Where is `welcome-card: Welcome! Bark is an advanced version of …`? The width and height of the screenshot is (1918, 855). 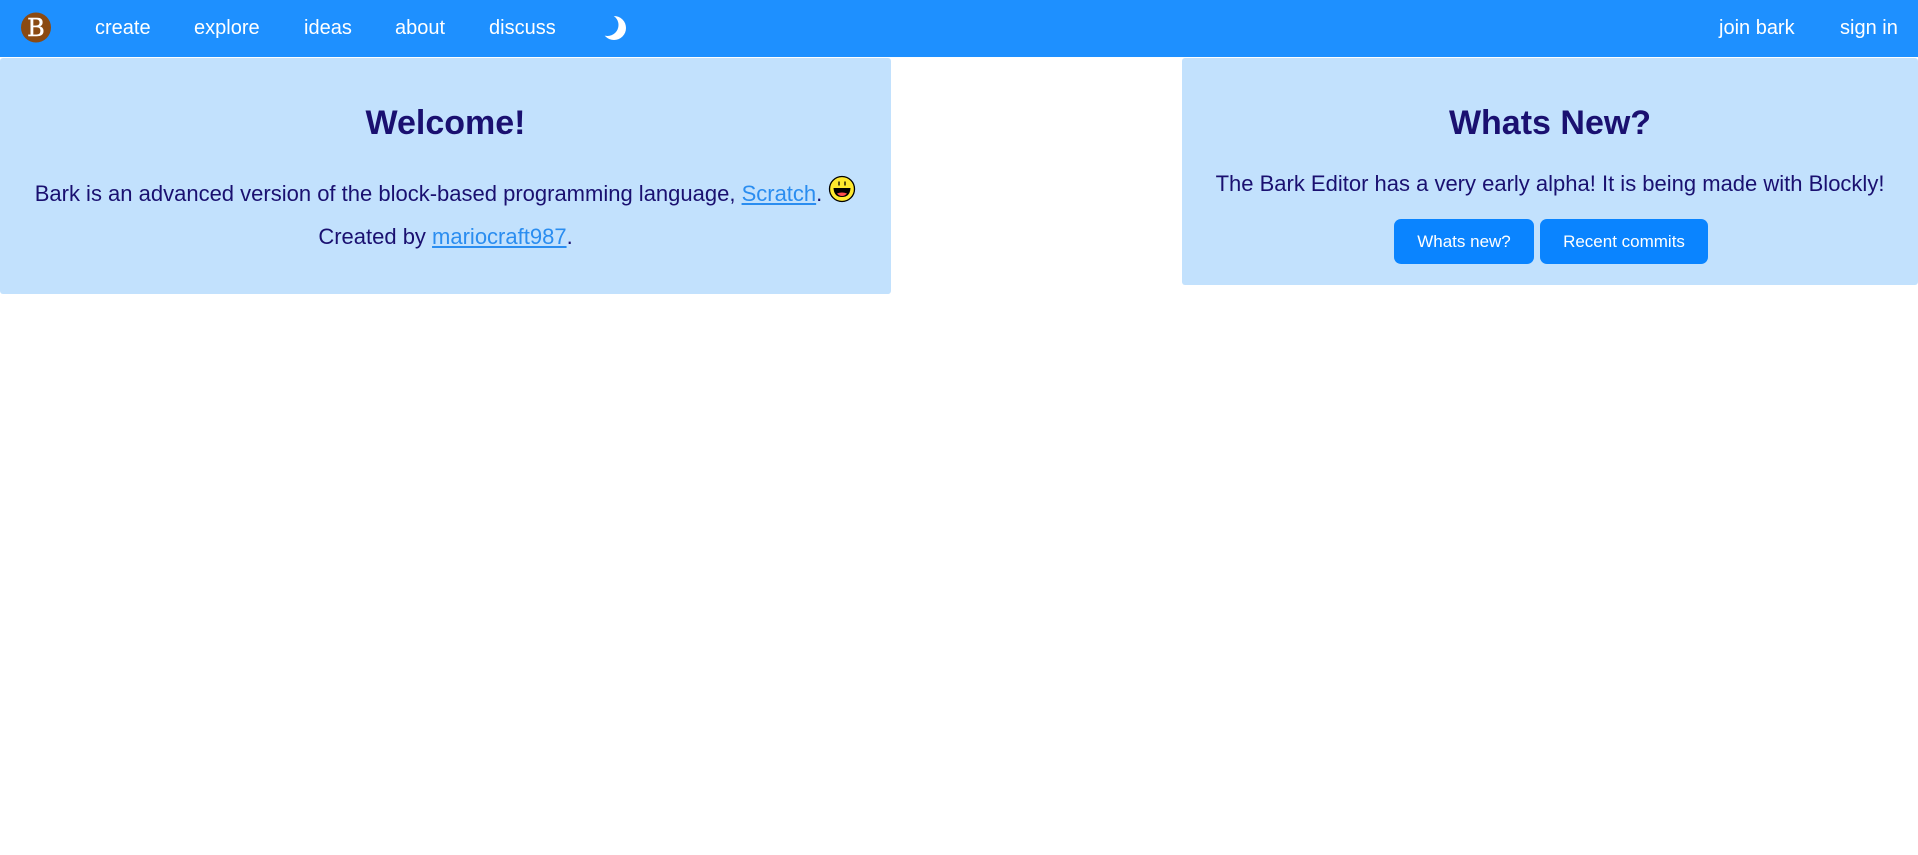 welcome-card: Welcome! Bark is an advanced version of … is located at coordinates (445, 176).